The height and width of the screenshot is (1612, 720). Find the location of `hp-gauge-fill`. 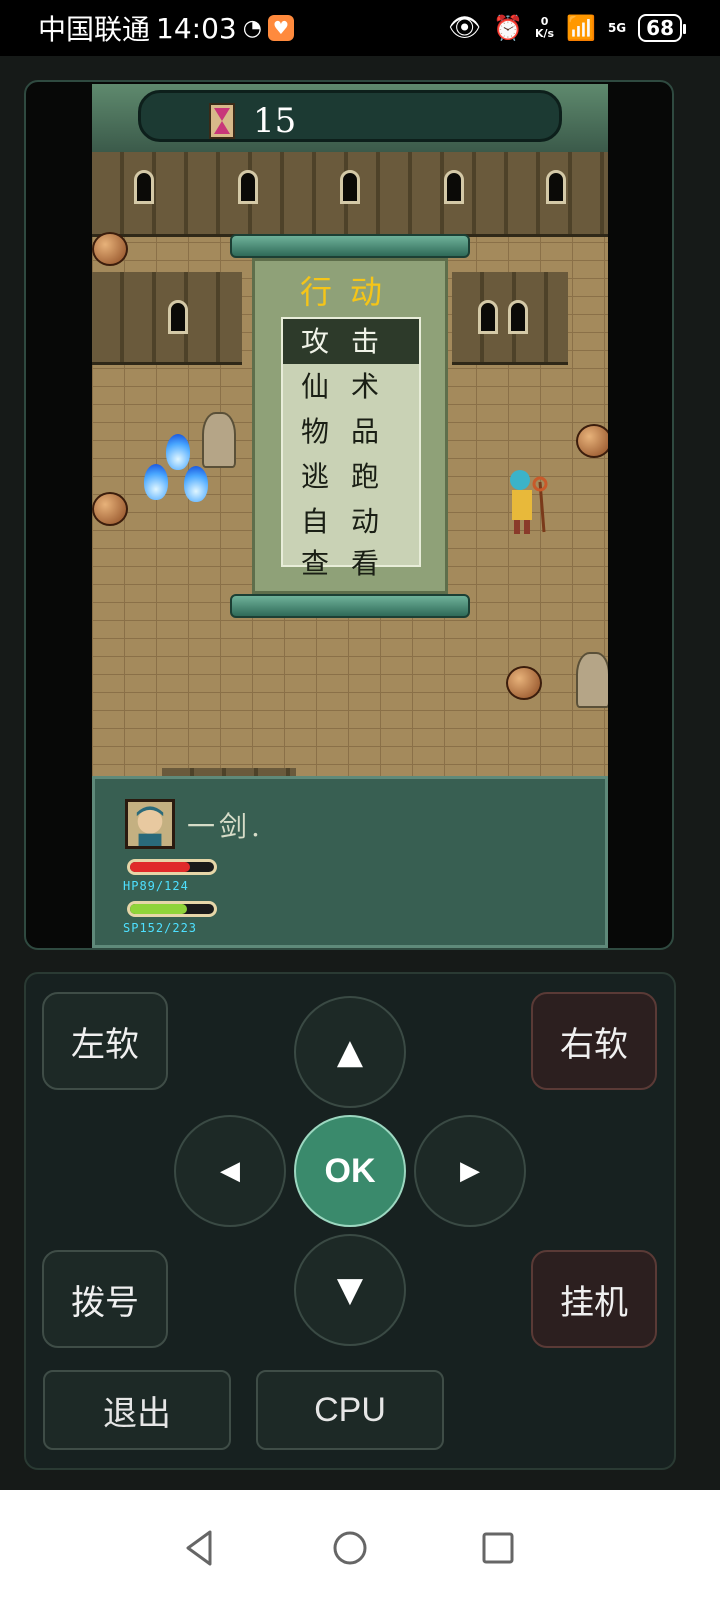

hp-gauge-fill is located at coordinates (160, 867).